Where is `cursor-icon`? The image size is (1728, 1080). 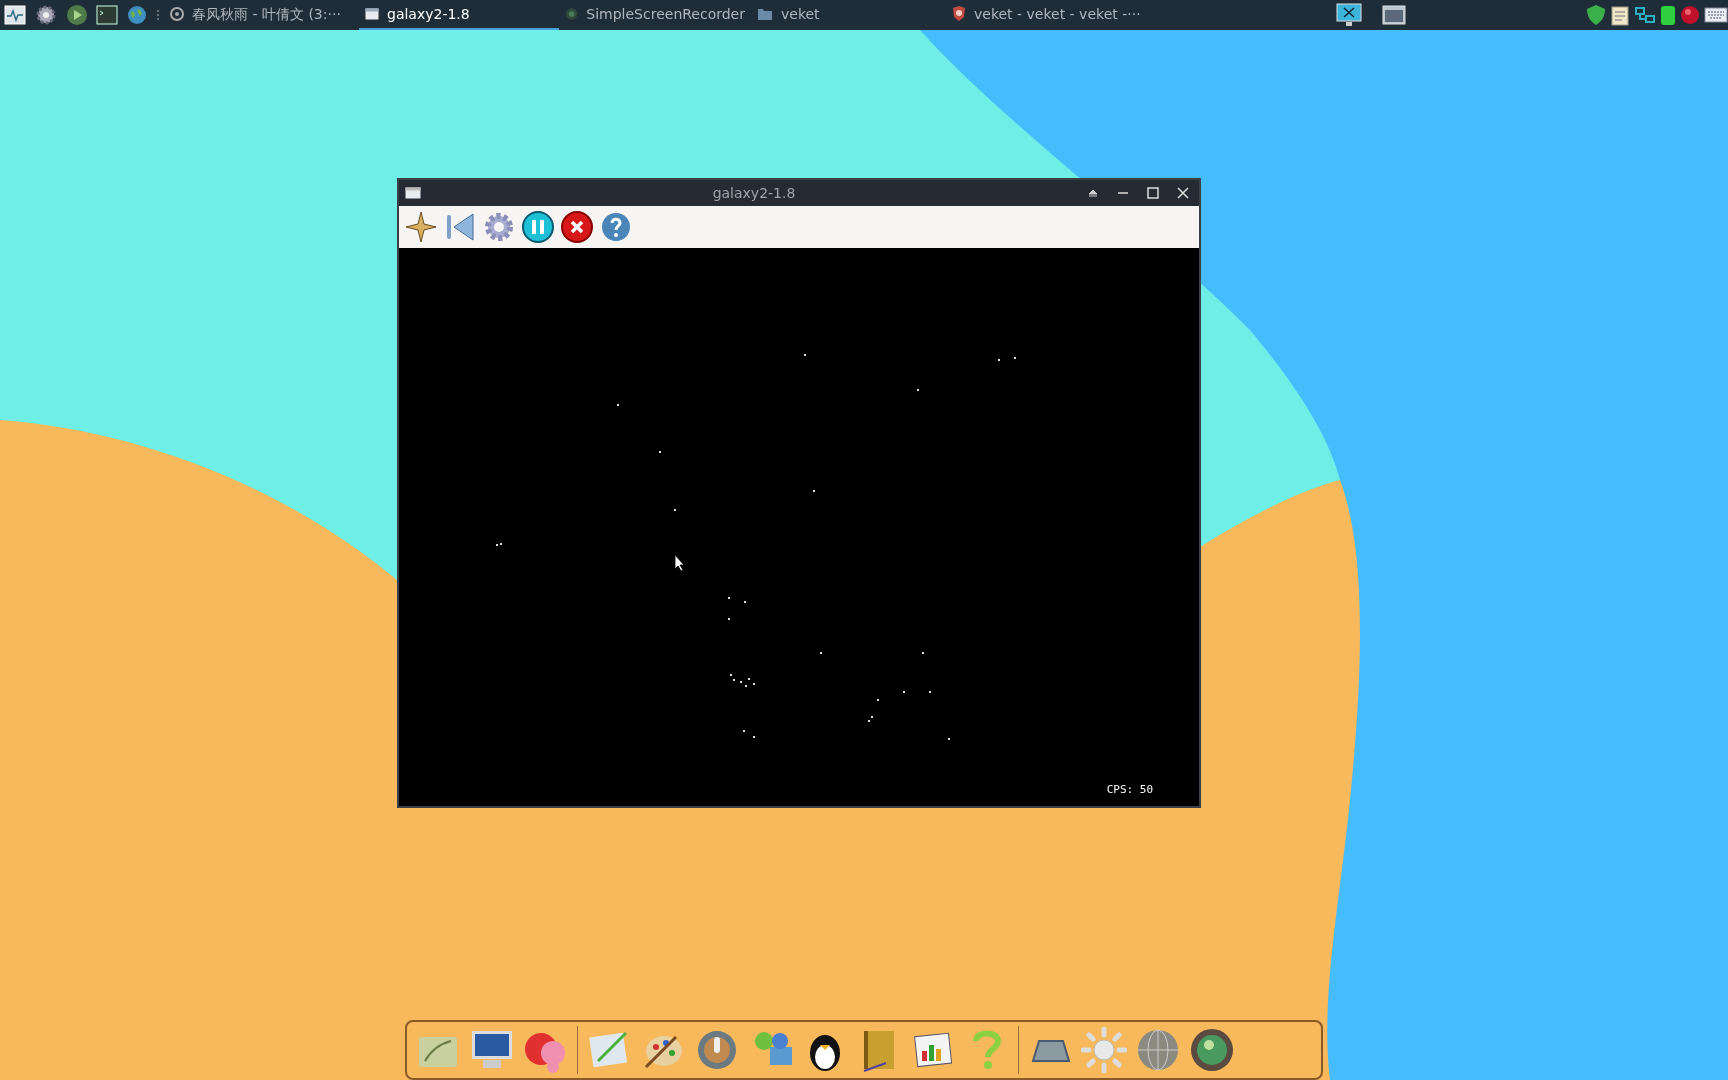
cursor-icon is located at coordinates (680, 563).